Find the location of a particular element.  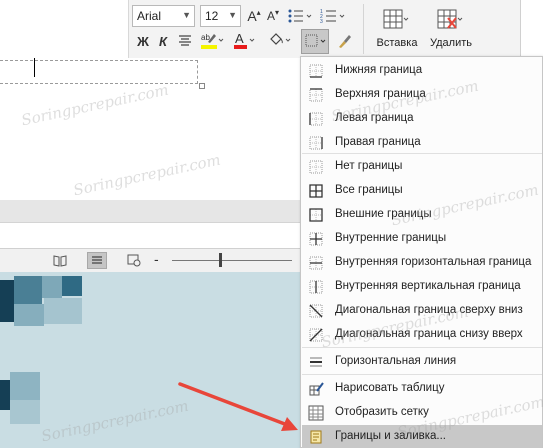

zoom-slider is located at coordinates (232, 260).